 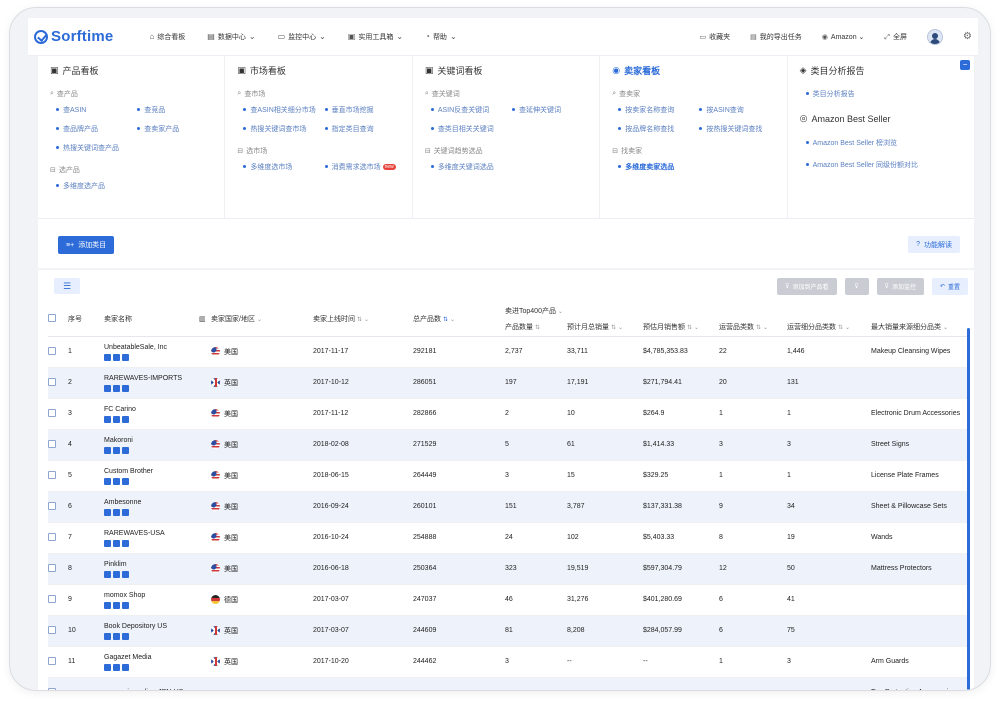 I want to click on header-monthly-revenue: 预估月销售额 ⇅ ⌄, so click(x=681, y=328).